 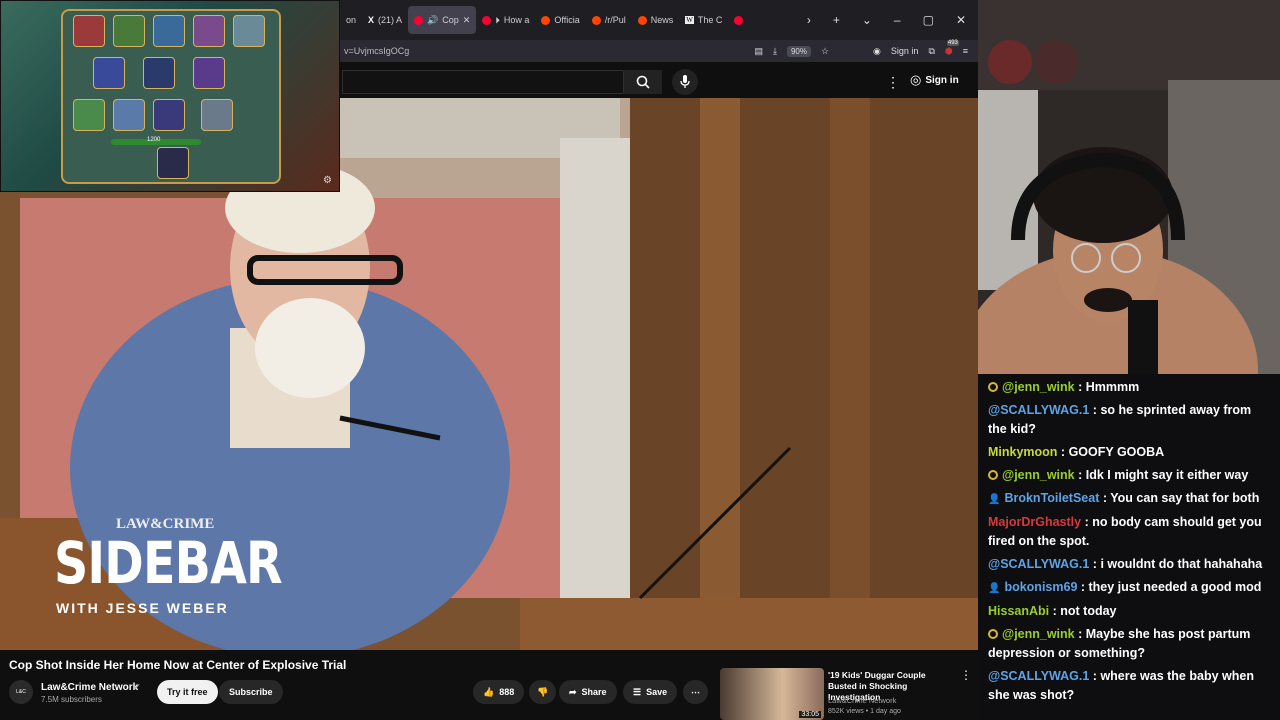 I want to click on reader-view-icon: ▤, so click(x=758, y=51).